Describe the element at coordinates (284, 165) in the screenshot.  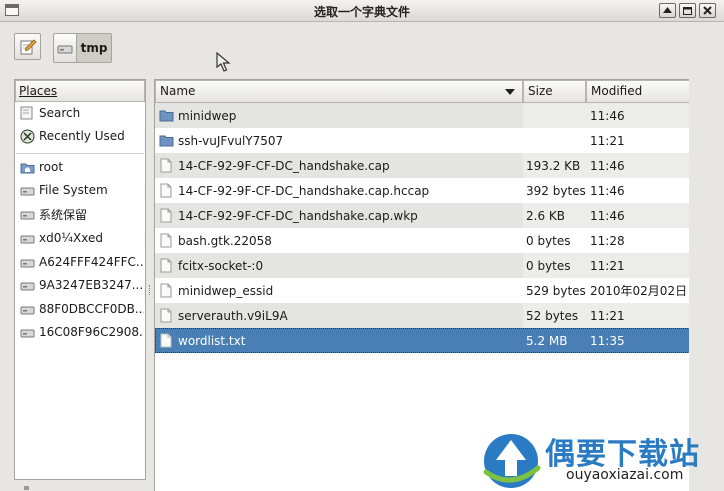
I see `file-name: 14-CF-92-9F-CF-DC_handshake.cap` at that location.